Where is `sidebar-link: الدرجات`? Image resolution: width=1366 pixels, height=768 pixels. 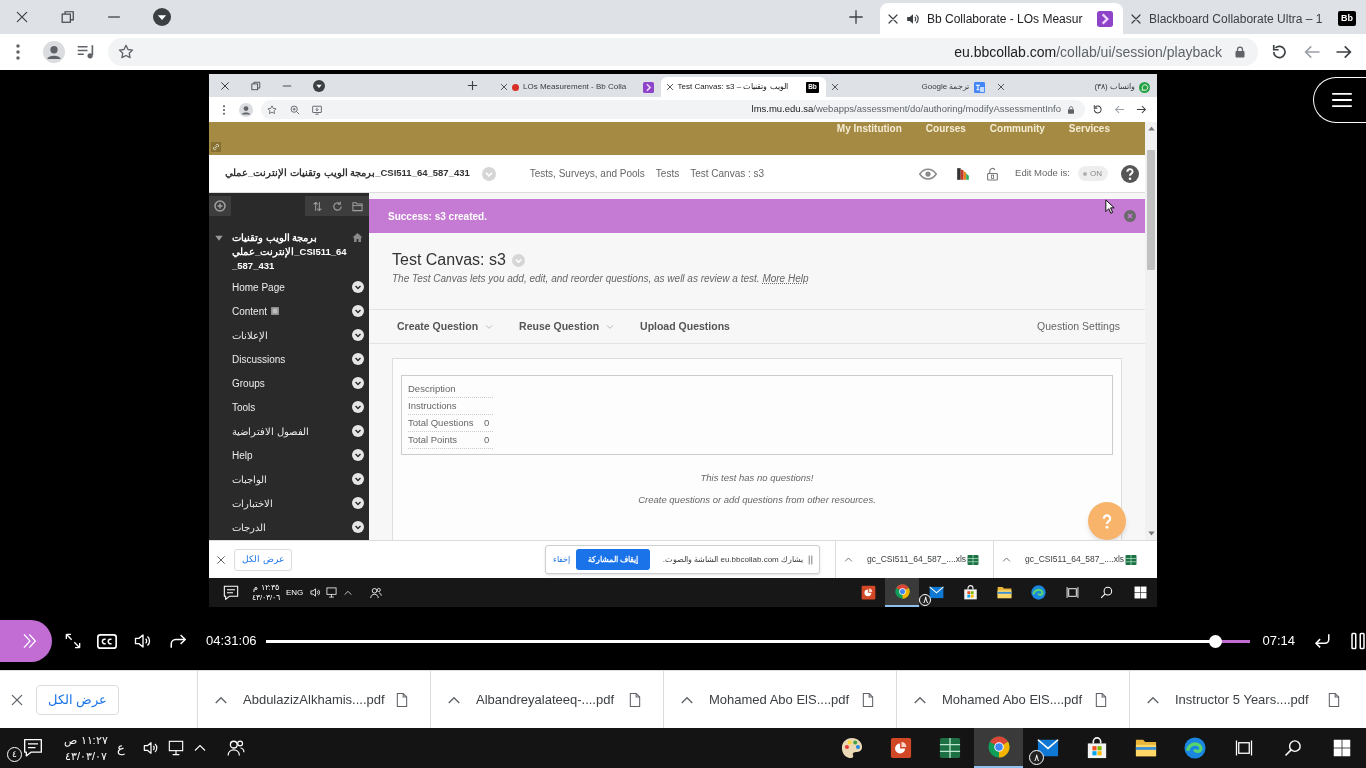
sidebar-link: الدرجات is located at coordinates (249, 527).